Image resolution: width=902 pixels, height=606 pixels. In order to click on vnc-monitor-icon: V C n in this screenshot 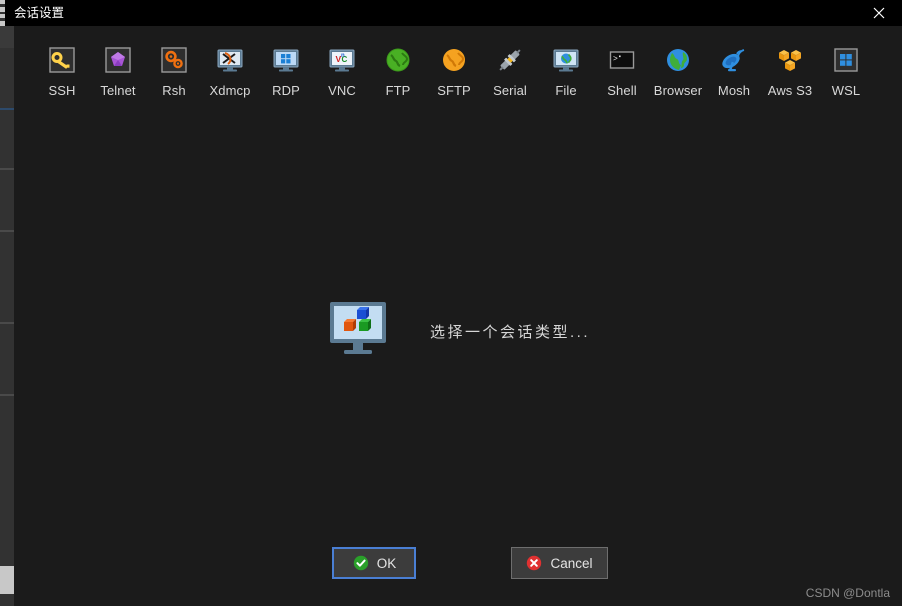, I will do `click(342, 60)`.